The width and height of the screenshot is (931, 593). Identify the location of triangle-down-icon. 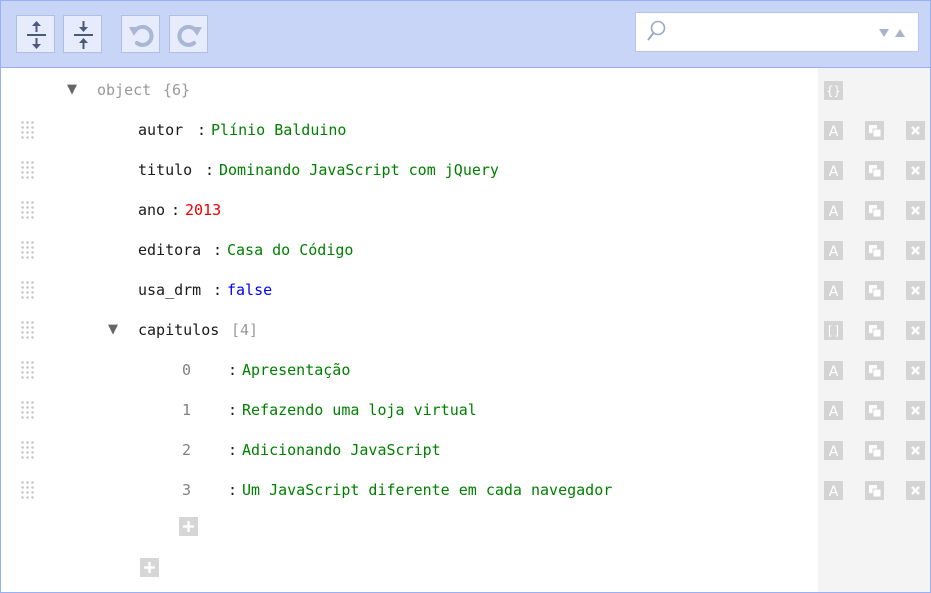
(884, 33).